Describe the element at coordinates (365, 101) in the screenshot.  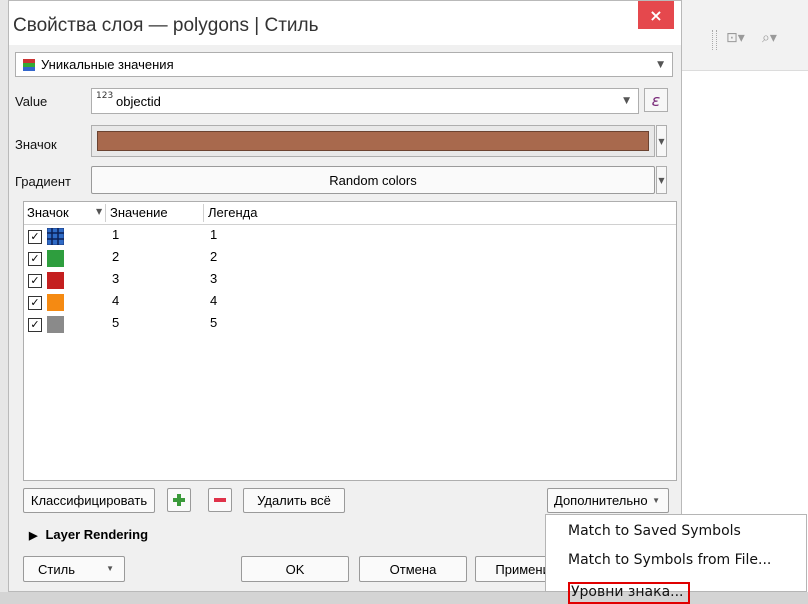
I see `value-field-select: 123 objectid ▼` at that location.